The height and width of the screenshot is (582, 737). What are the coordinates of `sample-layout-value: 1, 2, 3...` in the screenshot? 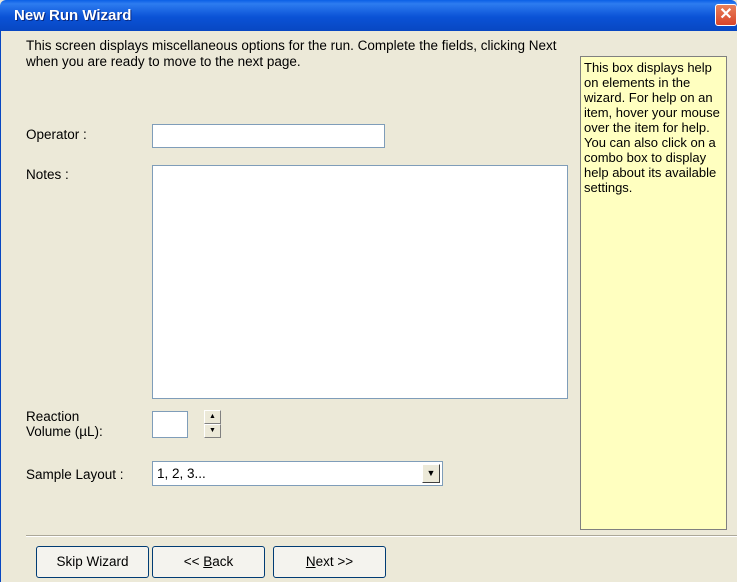 It's located at (181, 473).